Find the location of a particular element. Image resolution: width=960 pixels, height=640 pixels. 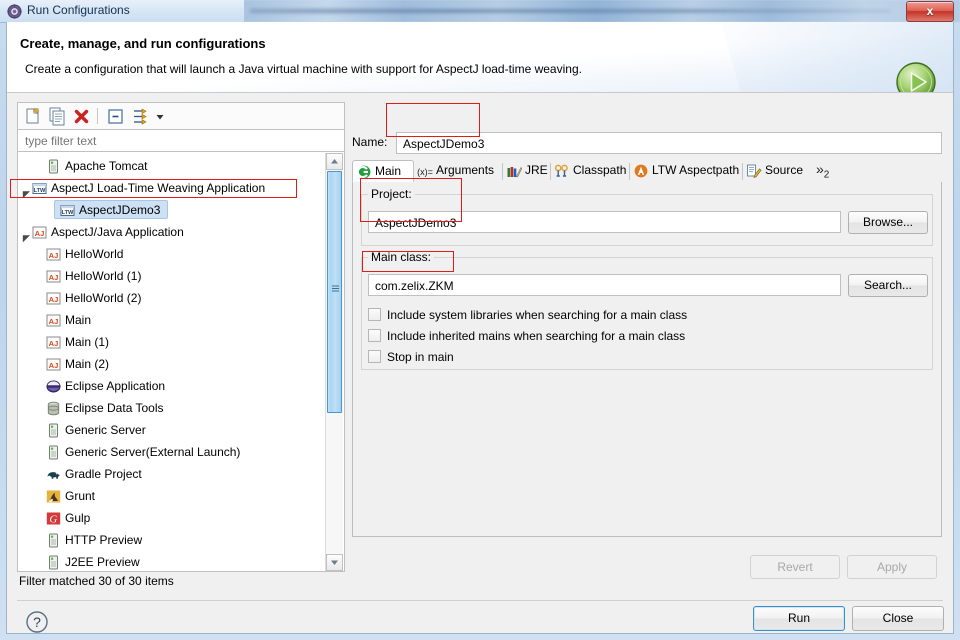

apply-button: Apply is located at coordinates (892, 567).